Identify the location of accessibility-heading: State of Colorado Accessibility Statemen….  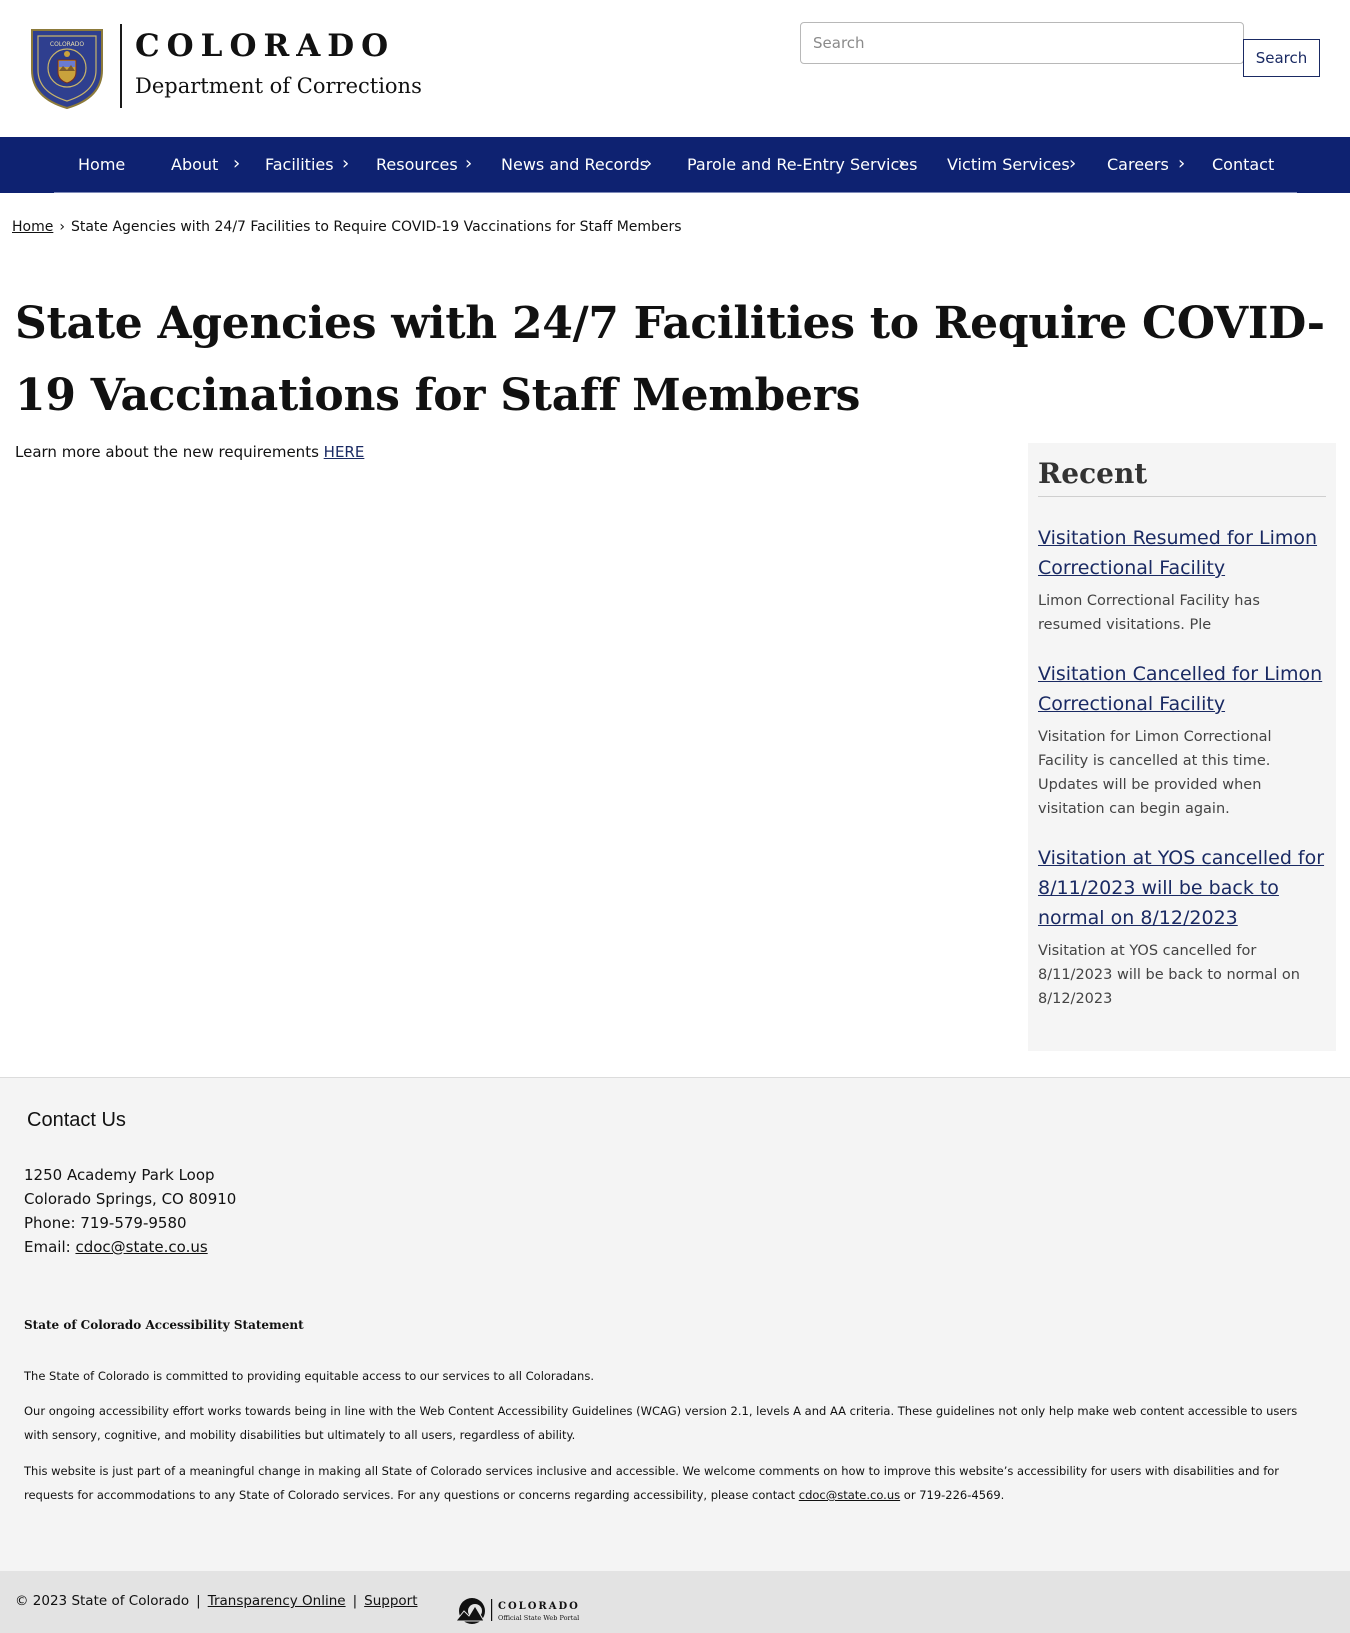
(164, 1325).